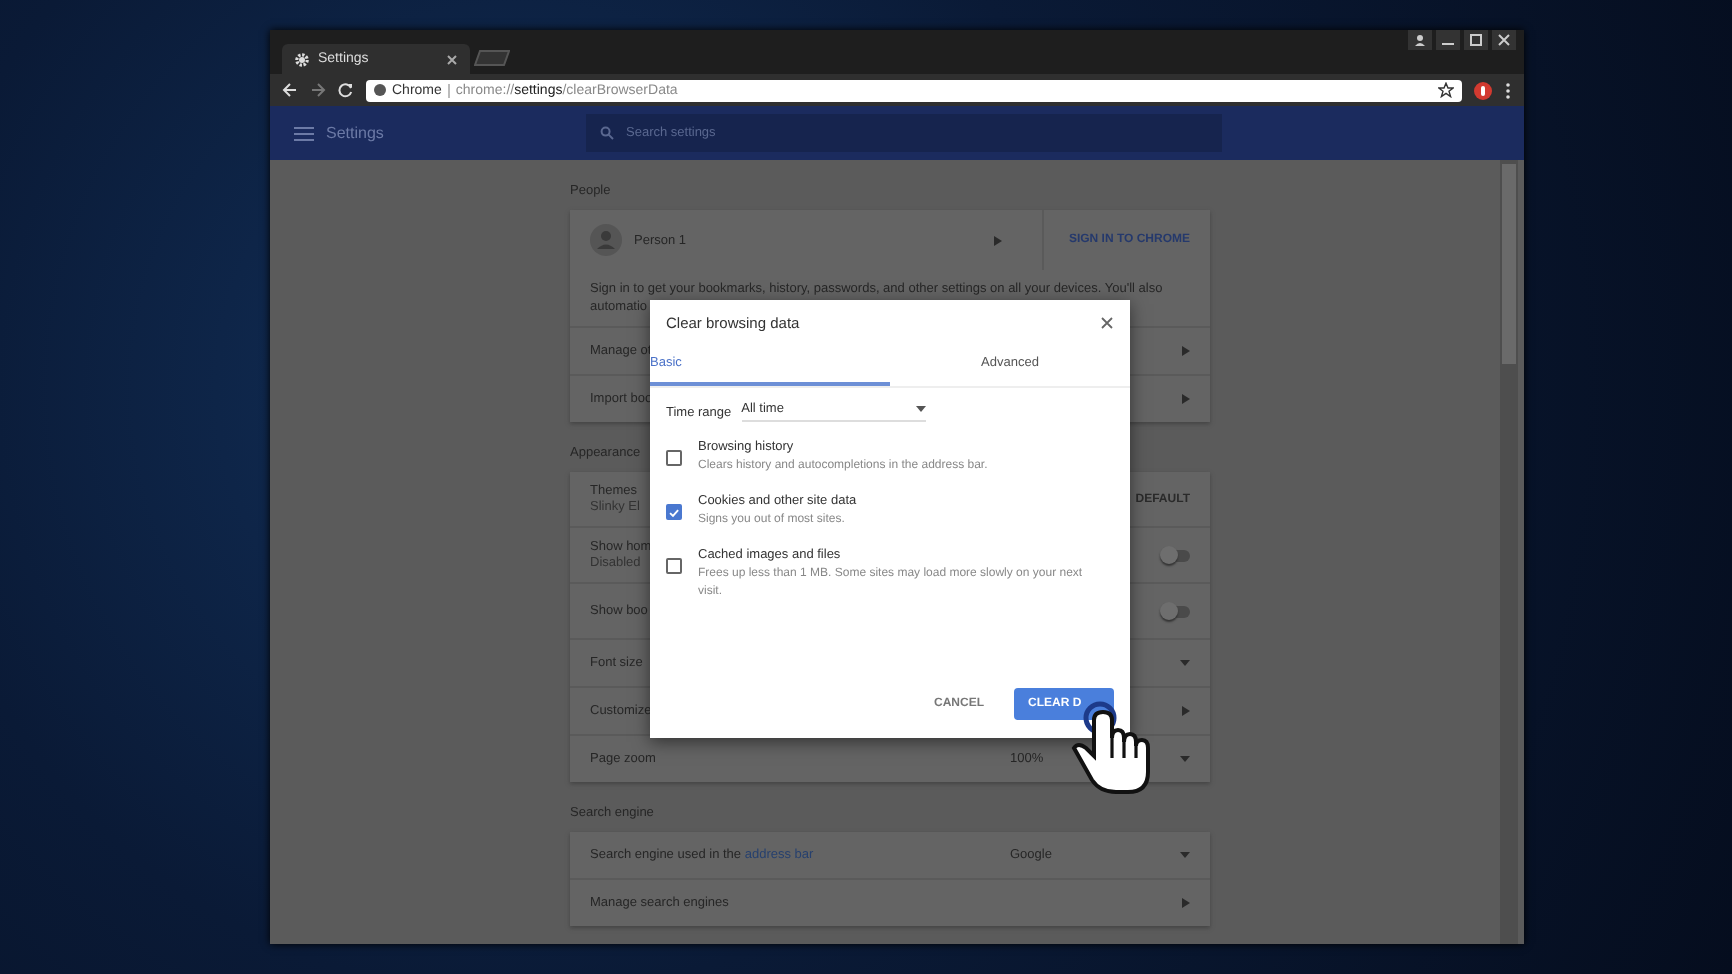  I want to click on minimize-icon, so click(1448, 40).